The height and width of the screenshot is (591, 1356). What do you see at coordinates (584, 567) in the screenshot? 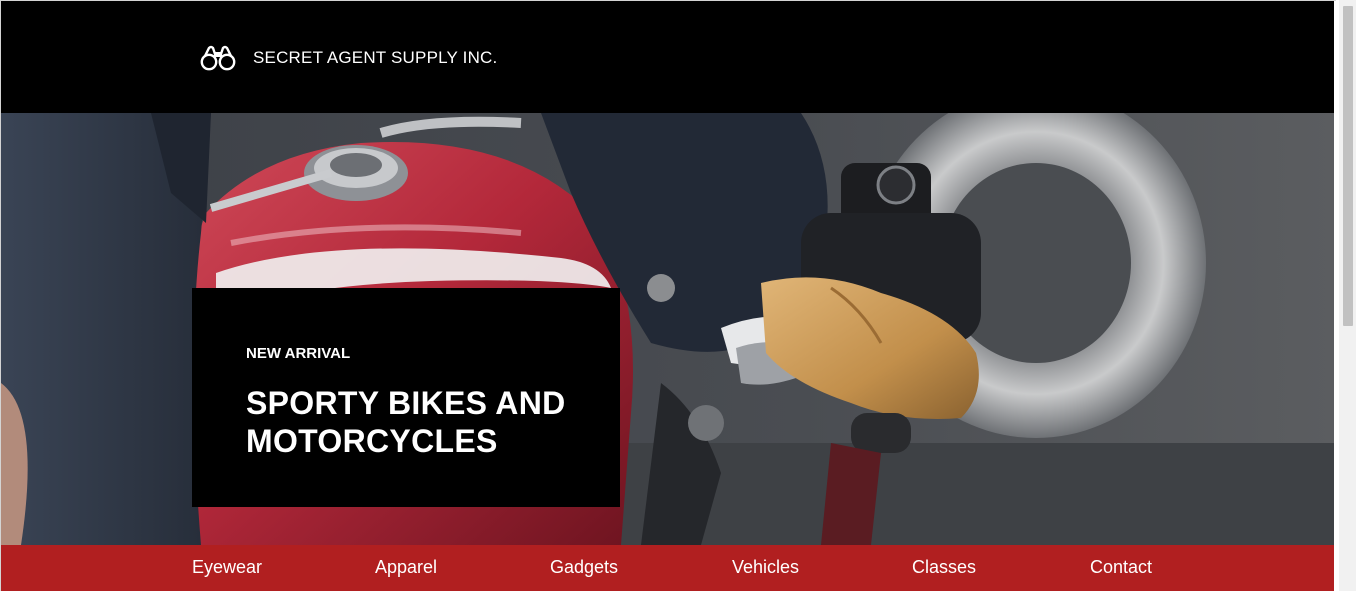
I see `nav-item-gadgets: Gadgets` at bounding box center [584, 567].